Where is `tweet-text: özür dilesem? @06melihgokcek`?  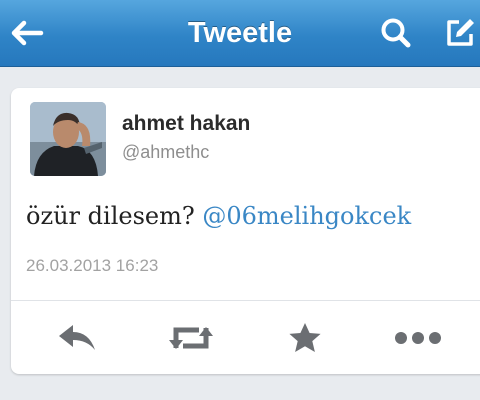 tweet-text: özür dilesem? @06melihgokcek is located at coordinates (218, 216).